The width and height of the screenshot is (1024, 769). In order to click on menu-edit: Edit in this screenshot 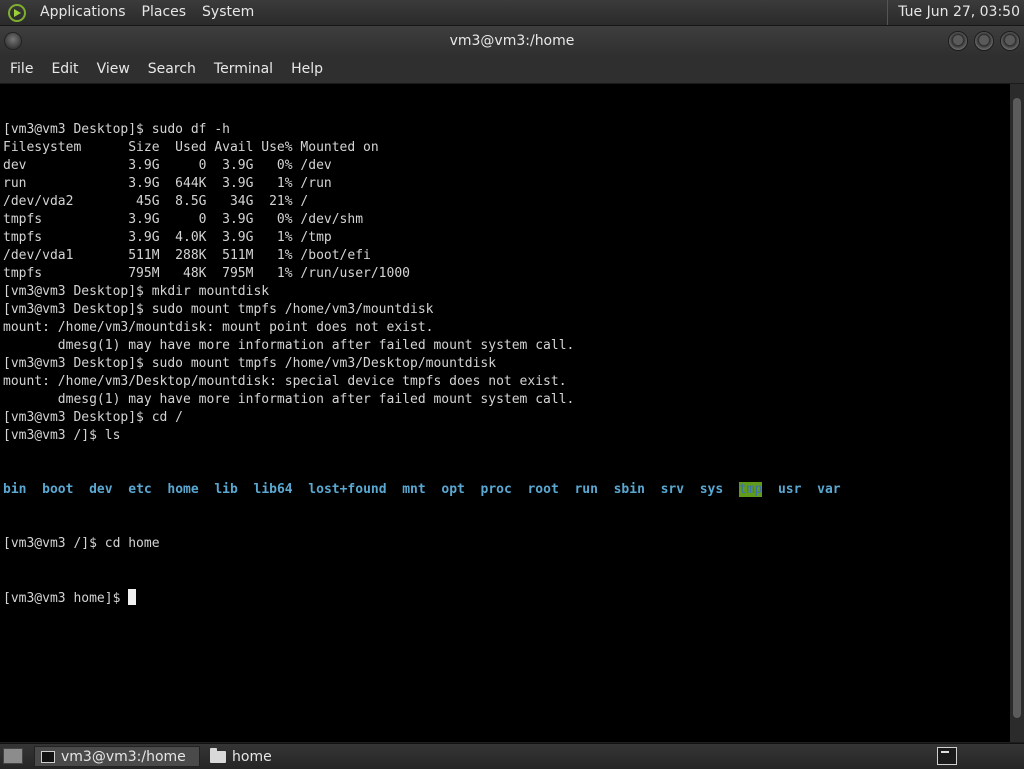, I will do `click(63, 69)`.